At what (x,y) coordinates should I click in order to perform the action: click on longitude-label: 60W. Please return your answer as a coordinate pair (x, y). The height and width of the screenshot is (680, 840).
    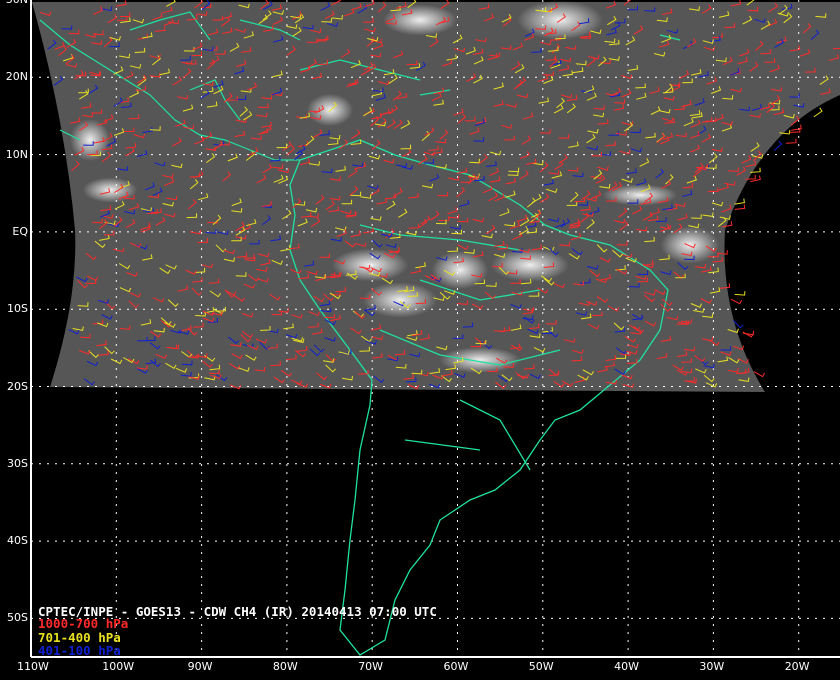
    Looking at the image, I should click on (456, 666).